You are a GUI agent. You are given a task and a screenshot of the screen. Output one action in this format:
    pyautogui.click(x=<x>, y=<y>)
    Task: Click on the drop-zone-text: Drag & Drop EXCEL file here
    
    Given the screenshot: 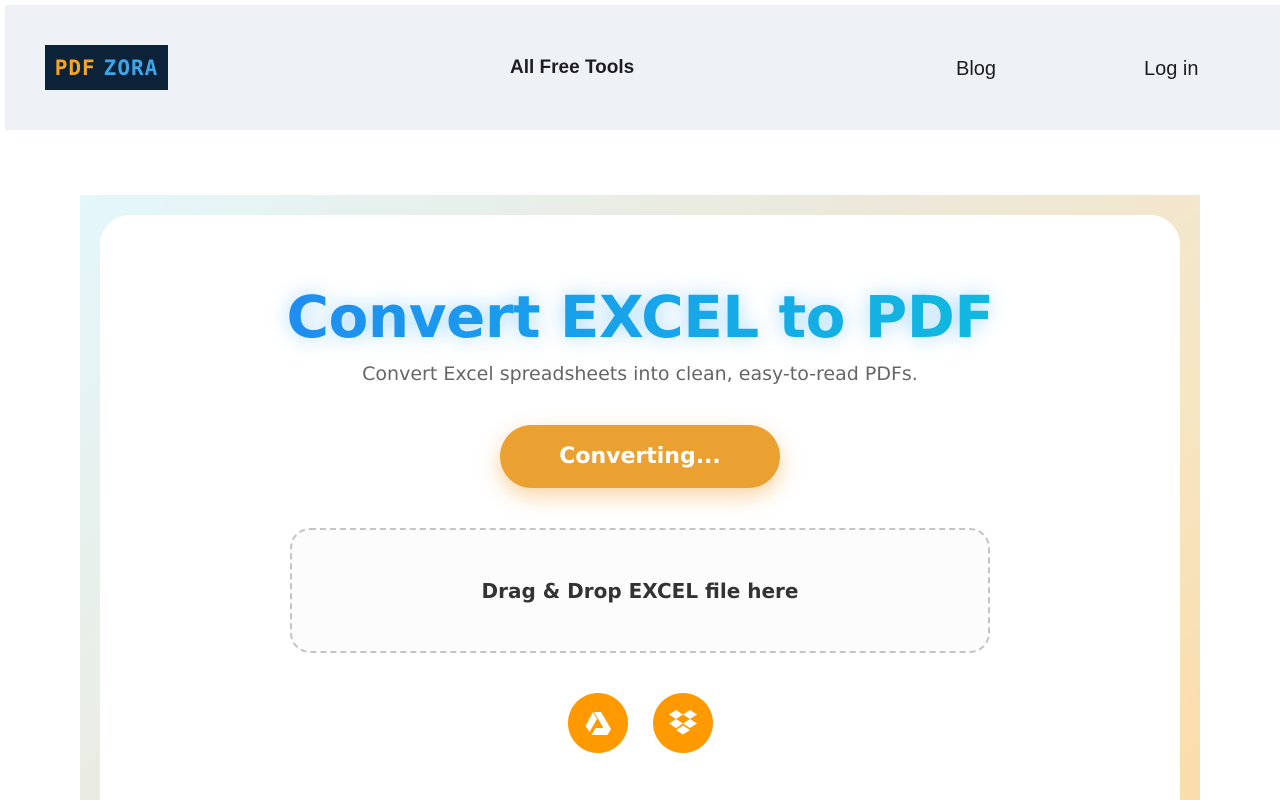 What is the action you would take?
    pyautogui.click(x=640, y=590)
    